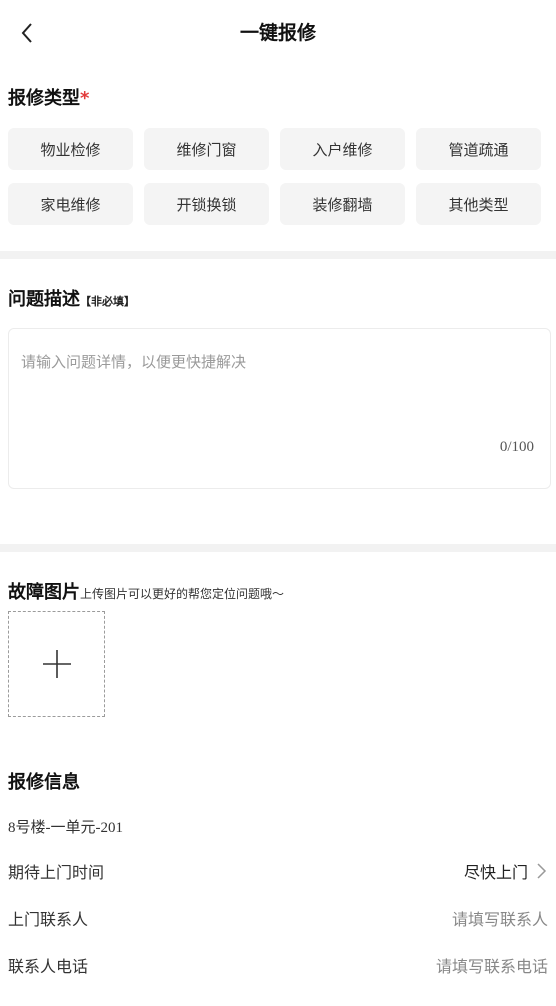 The width and height of the screenshot is (556, 1006). Describe the element at coordinates (134, 362) in the screenshot. I see `description-placeholder: 请输入问题详情，以便更快捷解决` at that location.